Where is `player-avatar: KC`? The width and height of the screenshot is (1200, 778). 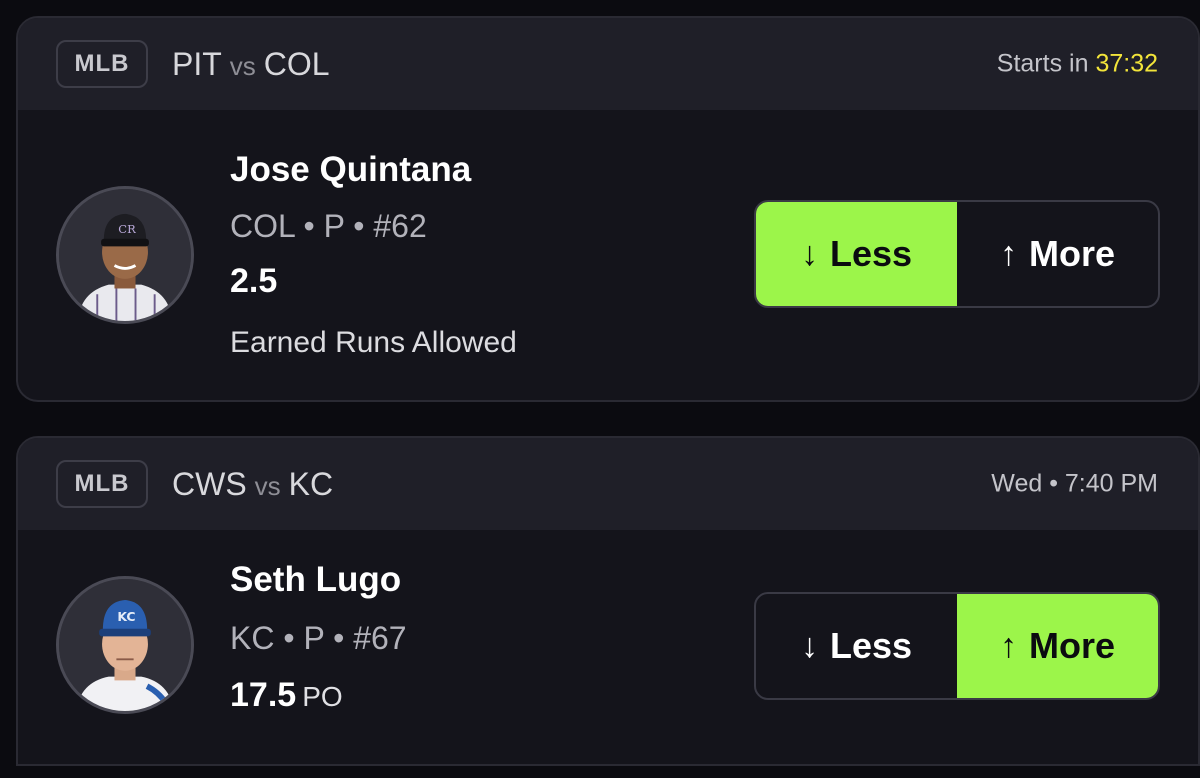
player-avatar: KC is located at coordinates (125, 645).